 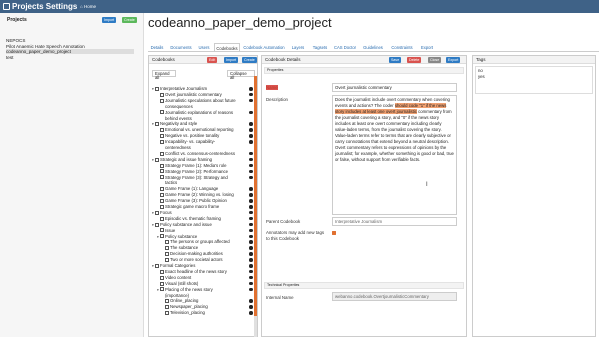 I want to click on tree-node: Newspaper_placing, so click(x=207, y=307).